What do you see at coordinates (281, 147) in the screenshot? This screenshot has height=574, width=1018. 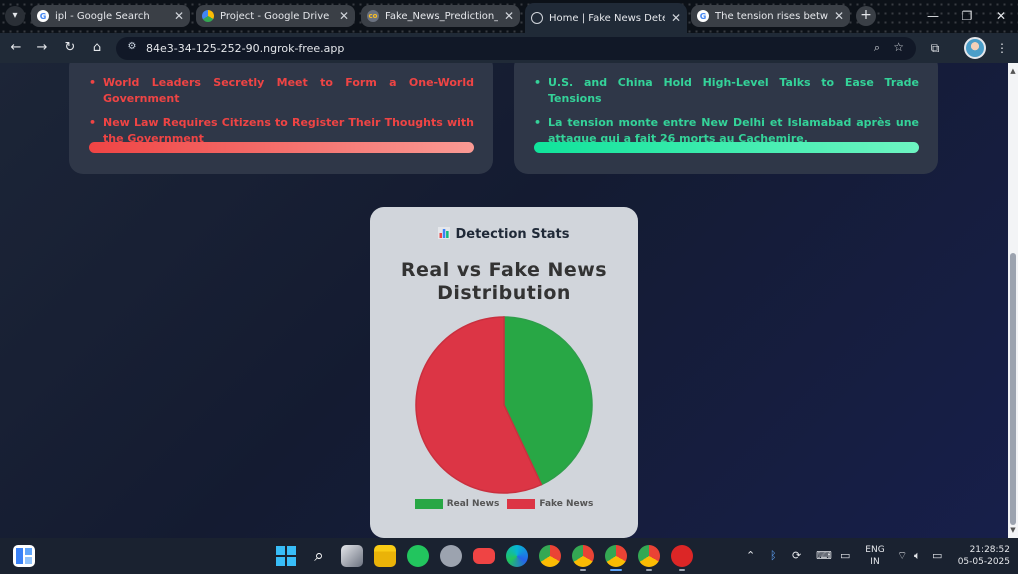 I see `fake-accuracy-bar` at bounding box center [281, 147].